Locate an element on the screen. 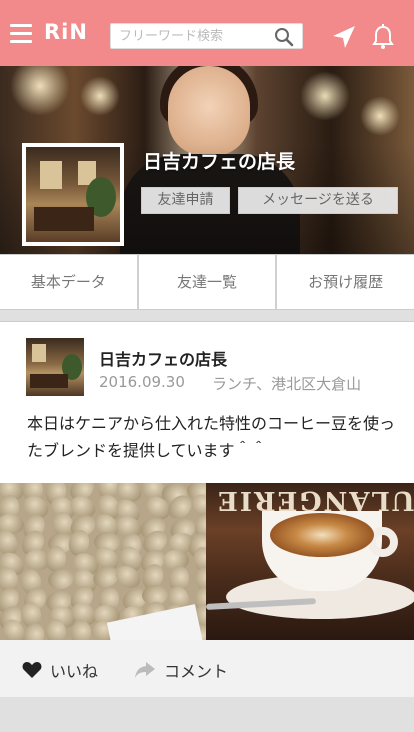 This screenshot has width=414, height=732. tab-friend-list: 友達一覧 is located at coordinates (208, 282).